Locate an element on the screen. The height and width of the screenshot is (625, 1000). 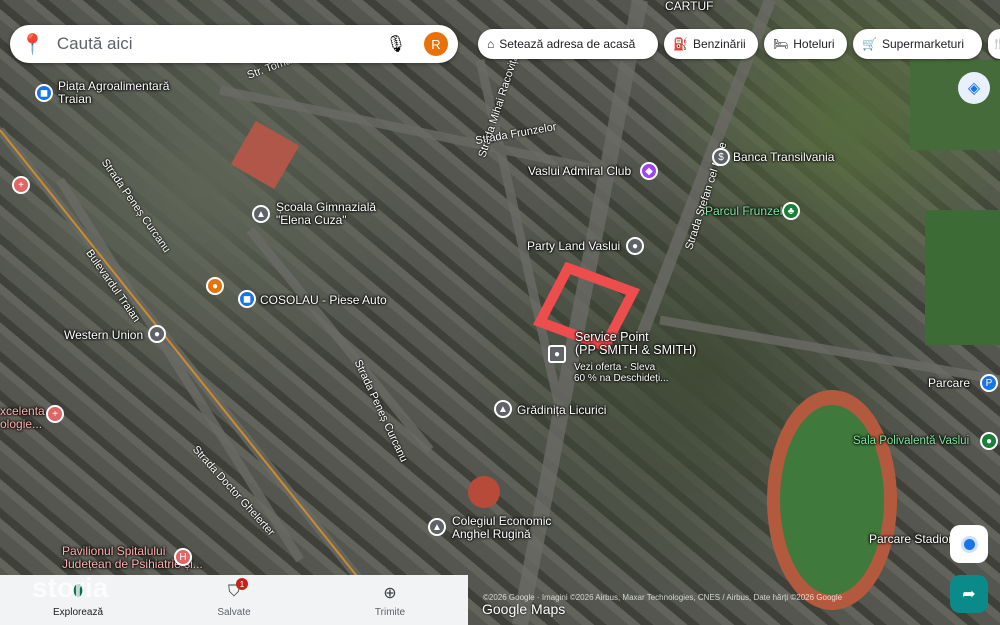
place-label: Piața Agroalimentară Traian is located at coordinates (113, 93).